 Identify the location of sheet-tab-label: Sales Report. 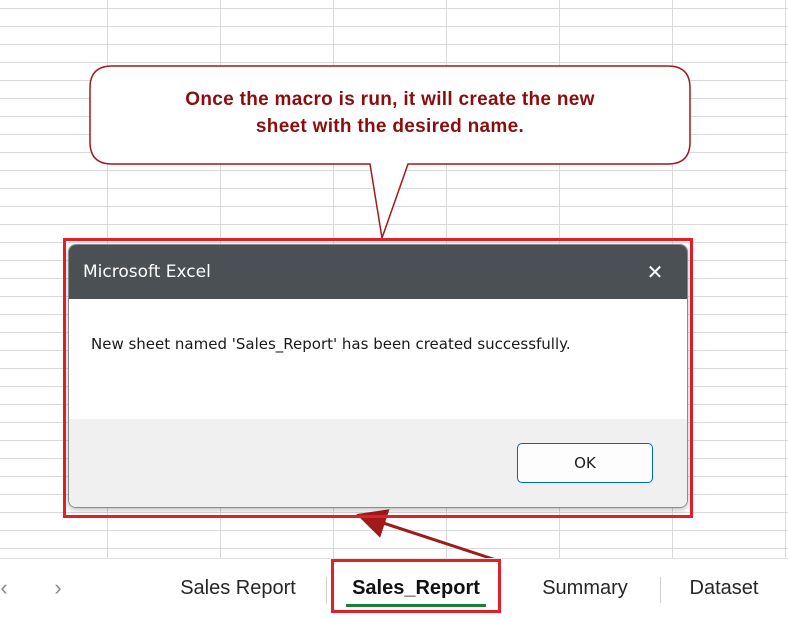
(238, 587).